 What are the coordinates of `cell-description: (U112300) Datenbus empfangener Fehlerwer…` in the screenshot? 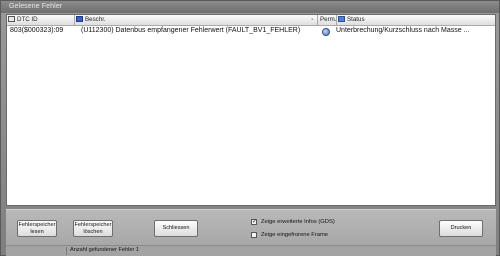 It's located at (191, 30).